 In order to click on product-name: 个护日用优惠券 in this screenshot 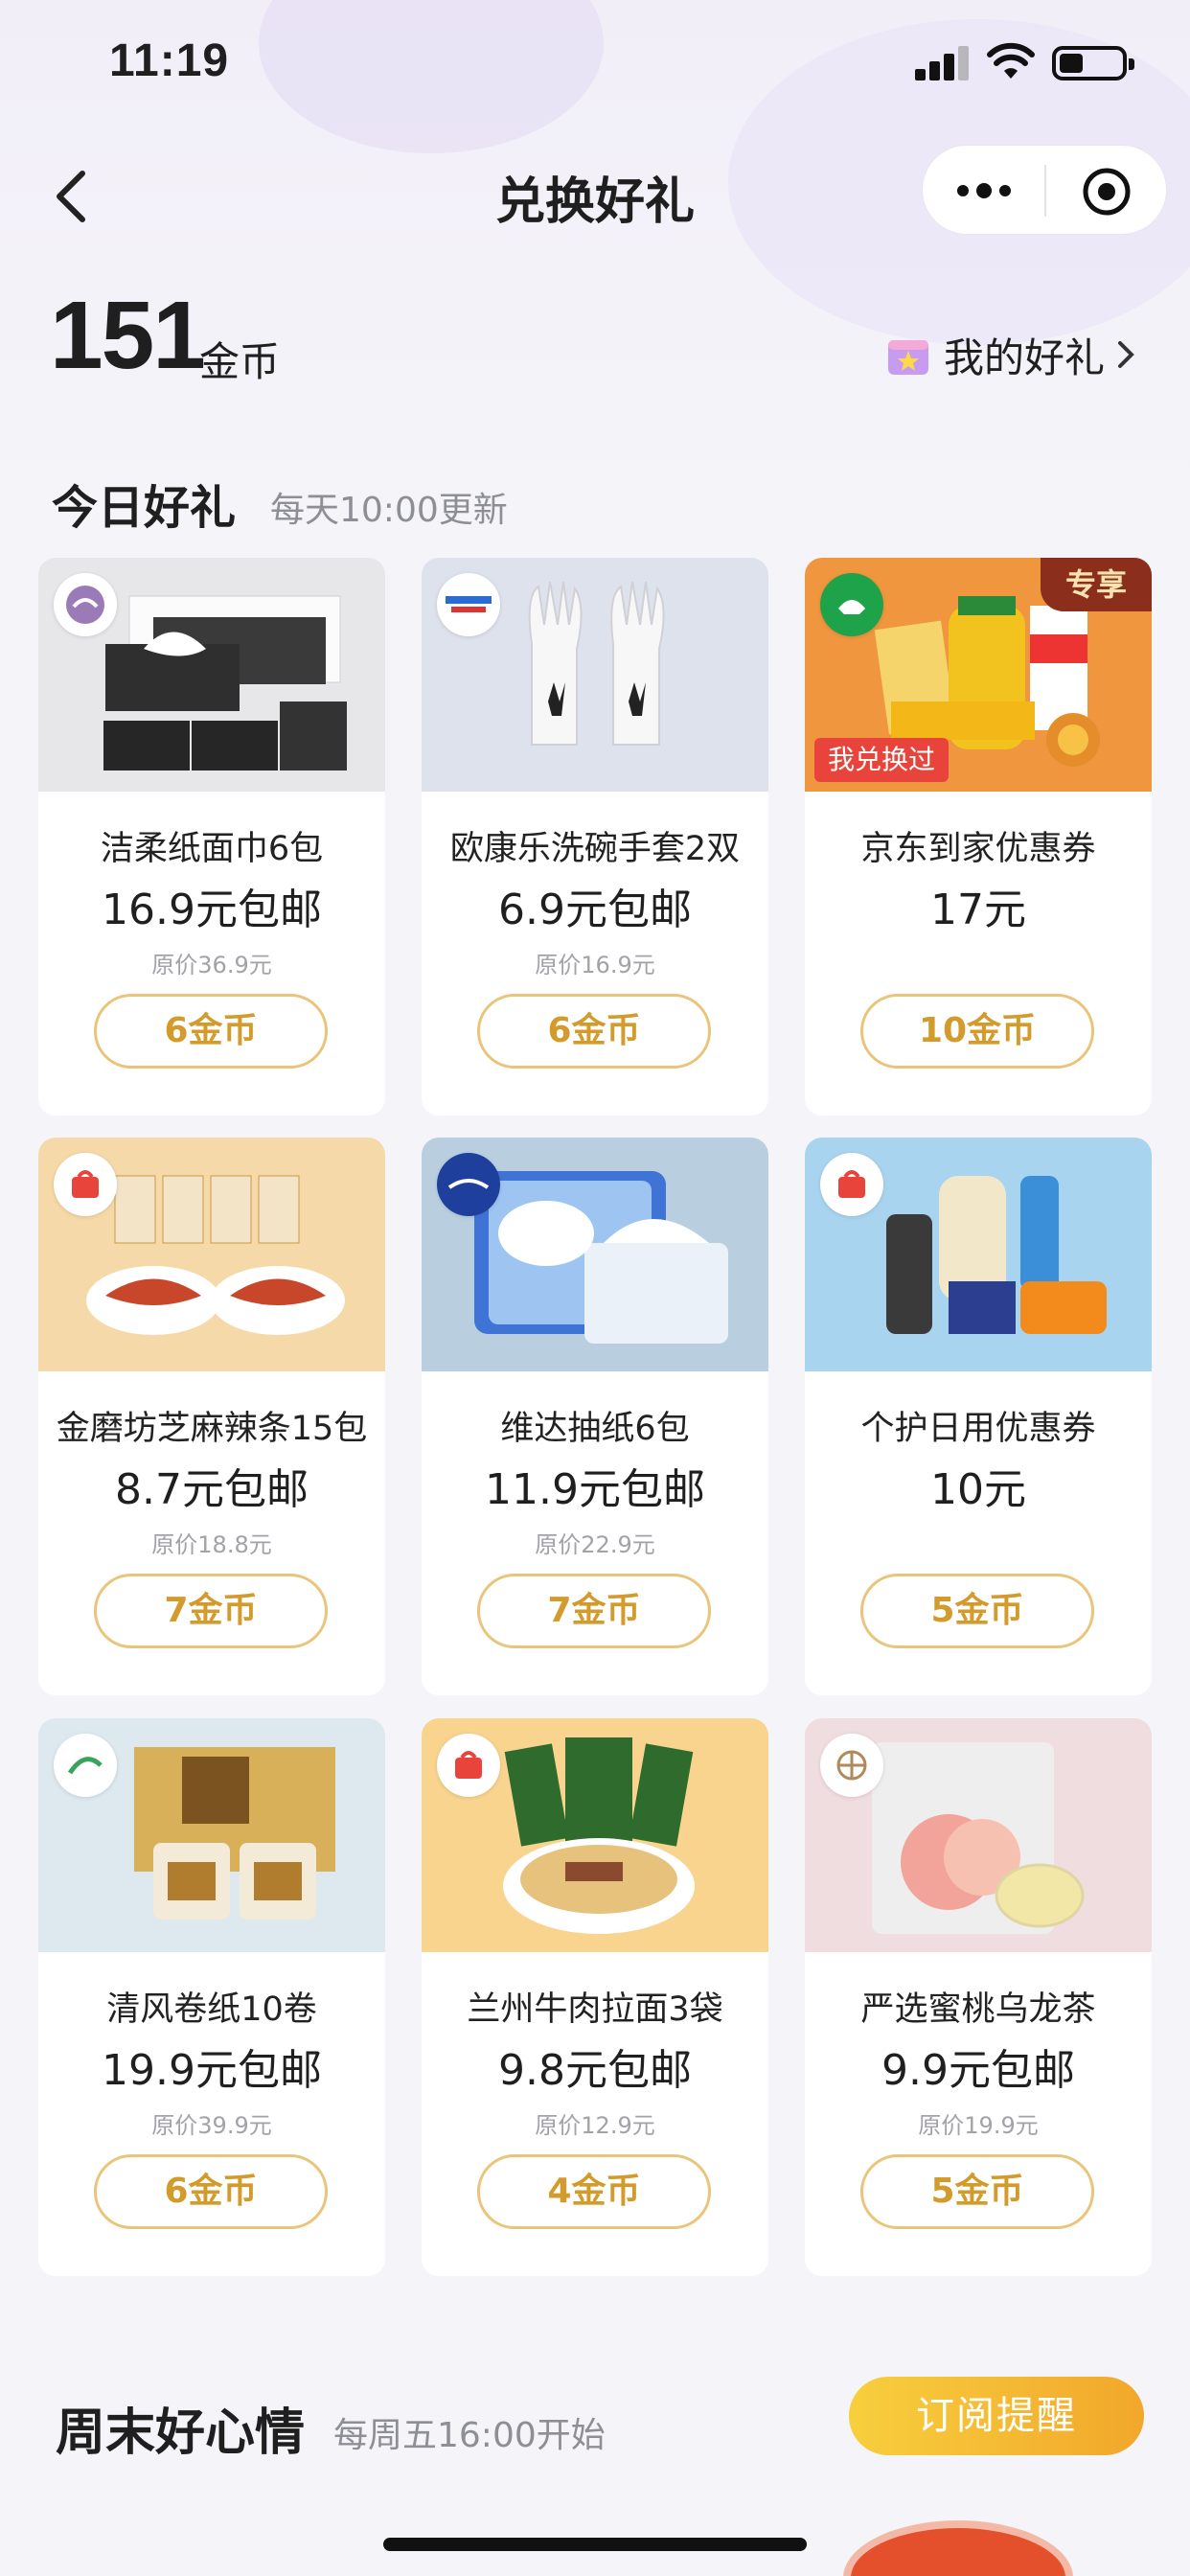, I will do `click(978, 1429)`.